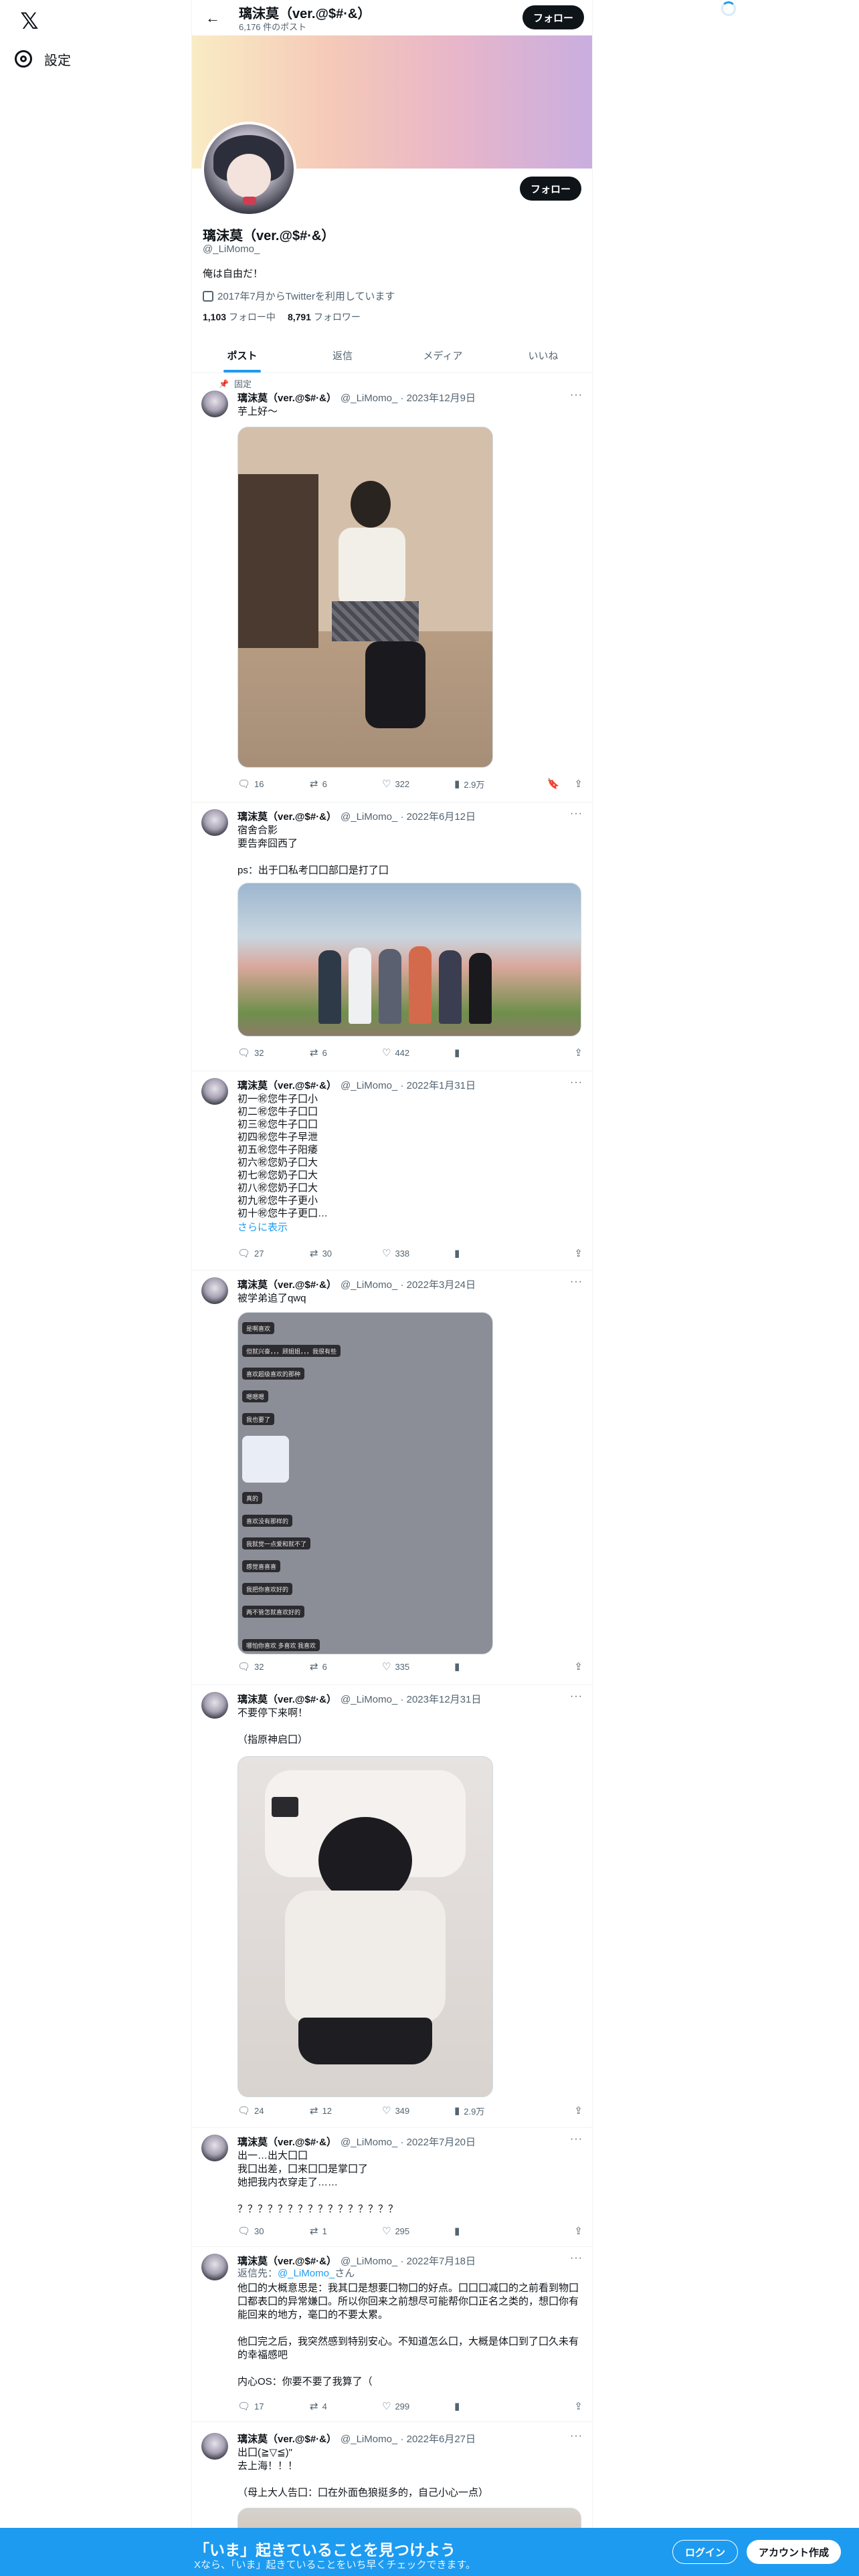  Describe the element at coordinates (443, 355) in the screenshot. I see `tab-media: メディア` at that location.